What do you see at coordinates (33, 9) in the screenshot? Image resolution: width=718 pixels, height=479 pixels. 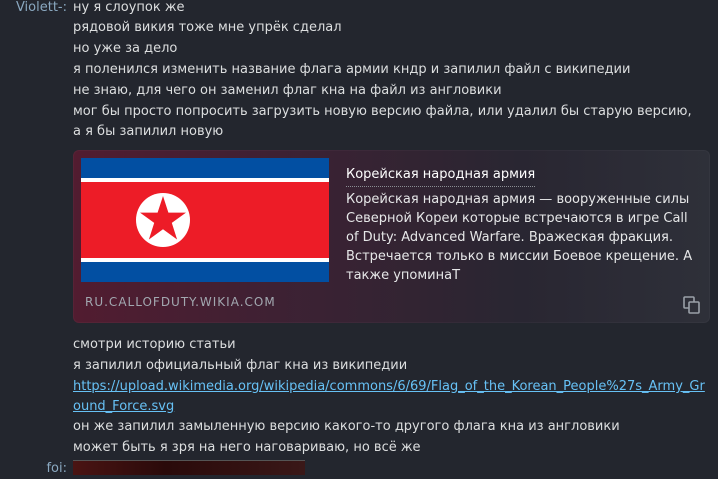 I see `author-name: Violett-:` at bounding box center [33, 9].